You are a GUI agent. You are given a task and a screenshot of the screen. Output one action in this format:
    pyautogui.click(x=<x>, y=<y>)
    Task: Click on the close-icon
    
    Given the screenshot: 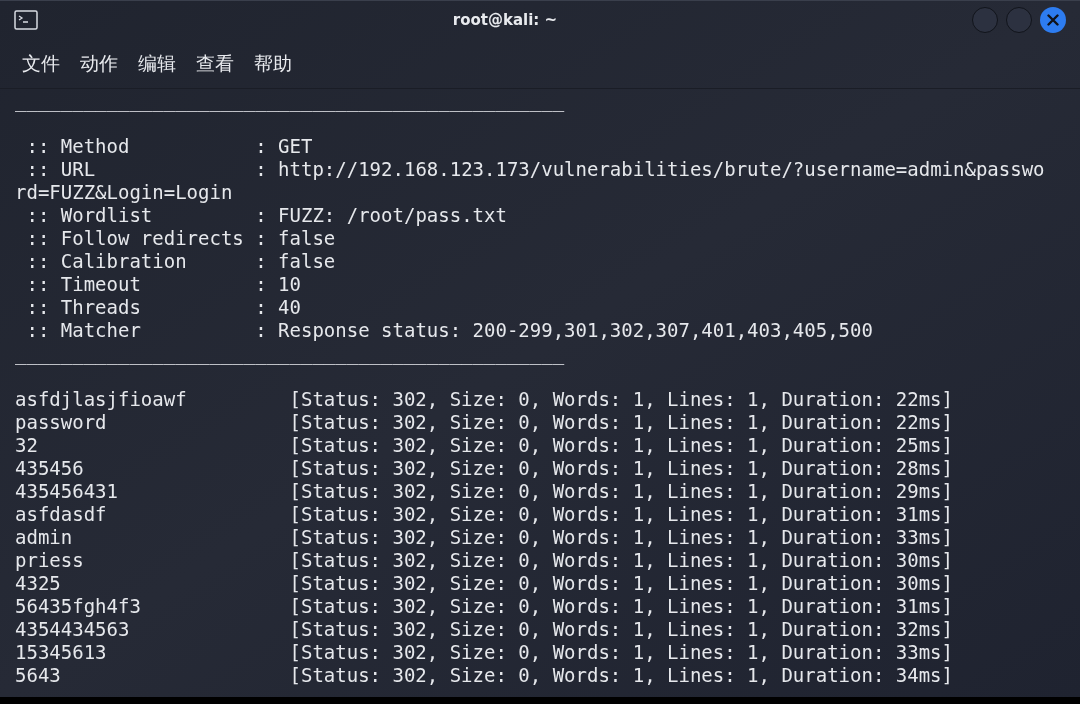 What is the action you would take?
    pyautogui.click(x=1053, y=20)
    